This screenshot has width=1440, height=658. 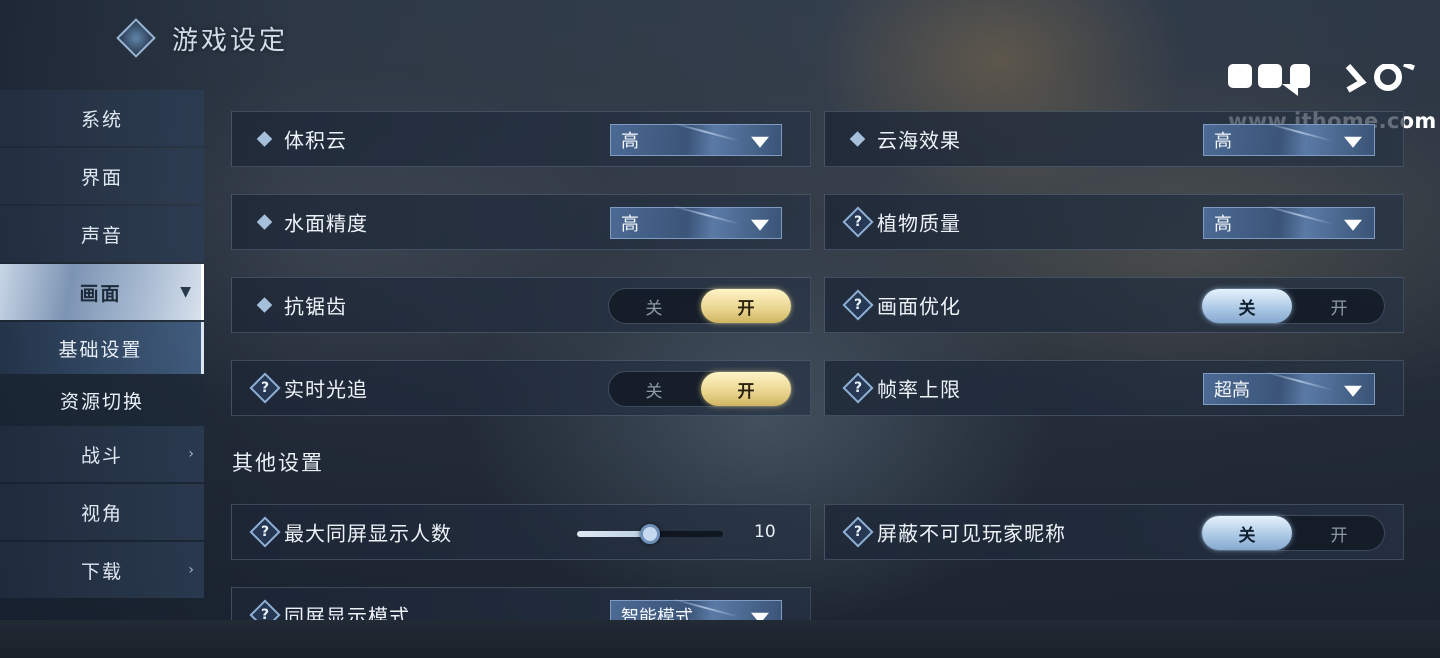 What do you see at coordinates (521, 603) in the screenshot?
I see `setting-row-display-mode: ? 同屏显示模式 智能模式` at bounding box center [521, 603].